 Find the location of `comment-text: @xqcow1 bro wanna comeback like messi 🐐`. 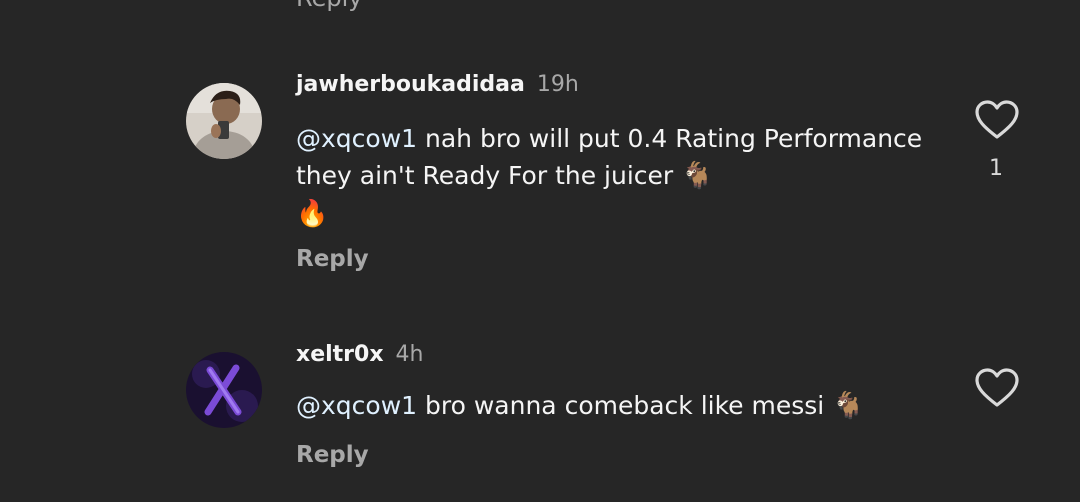

comment-text: @xqcow1 bro wanna comeback like messi 🐐 is located at coordinates (616, 406).